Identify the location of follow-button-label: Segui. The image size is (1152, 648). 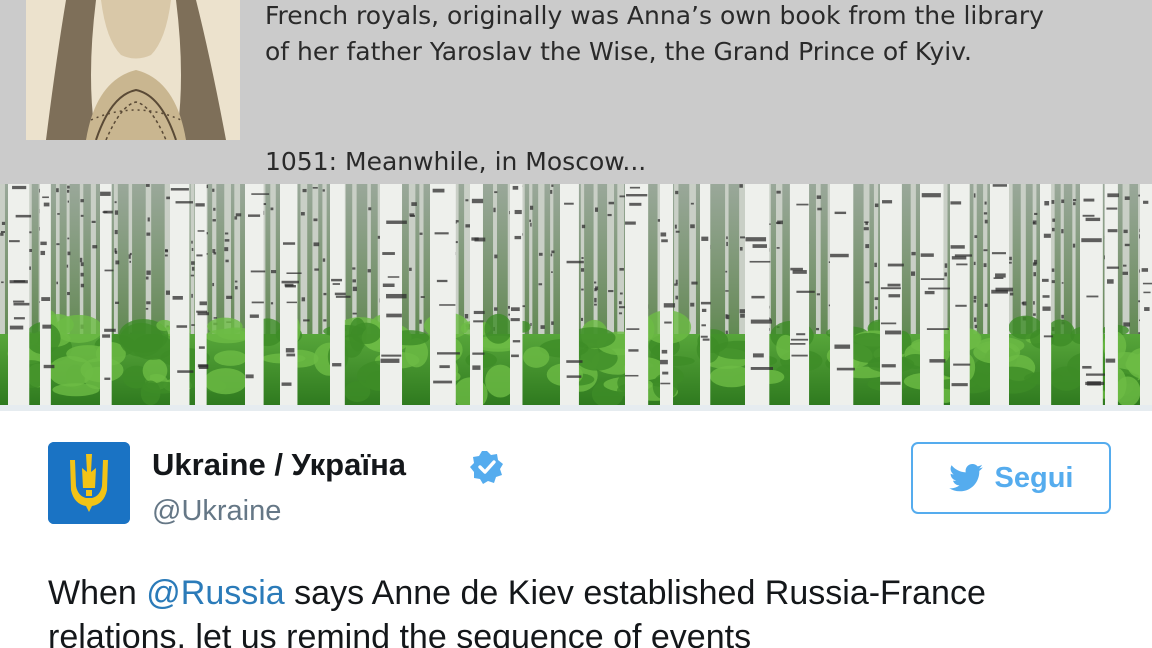
(1034, 477).